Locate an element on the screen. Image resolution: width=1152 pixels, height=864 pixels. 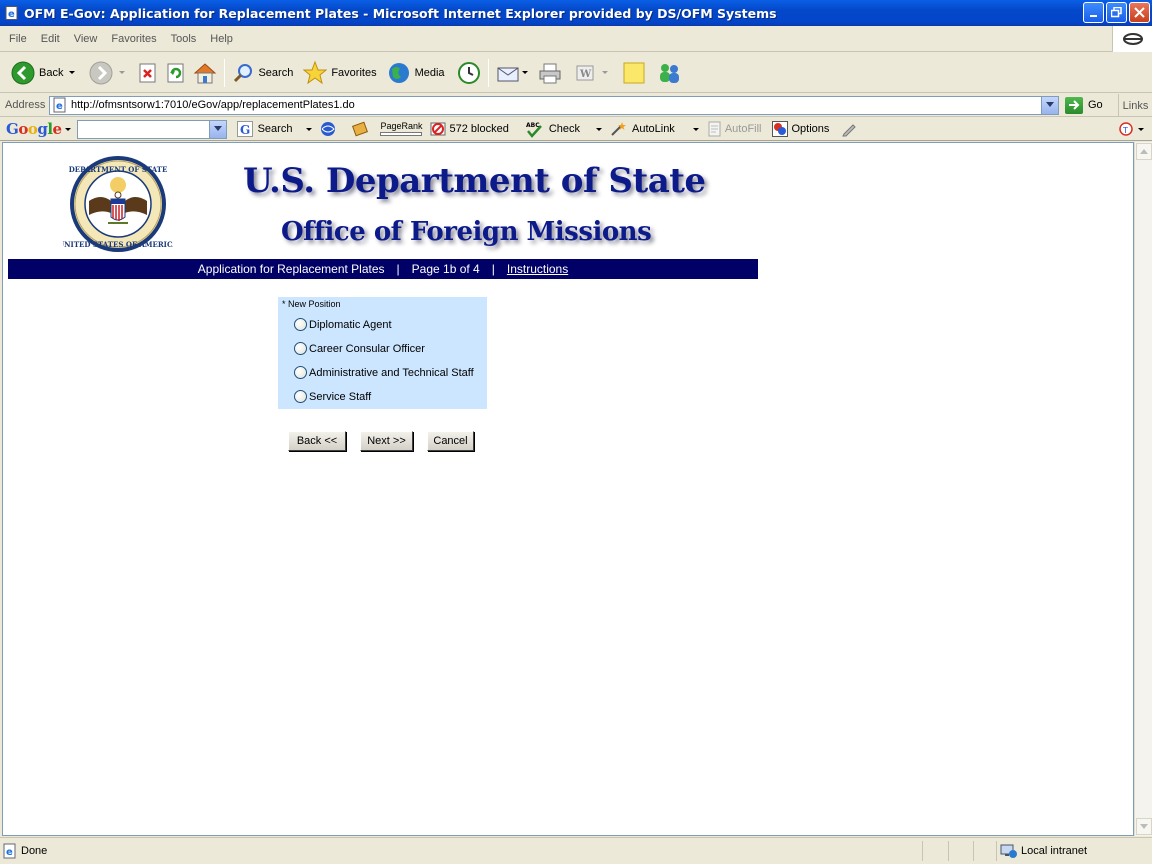
option-service-staff: Service Staff is located at coordinates (332, 396).